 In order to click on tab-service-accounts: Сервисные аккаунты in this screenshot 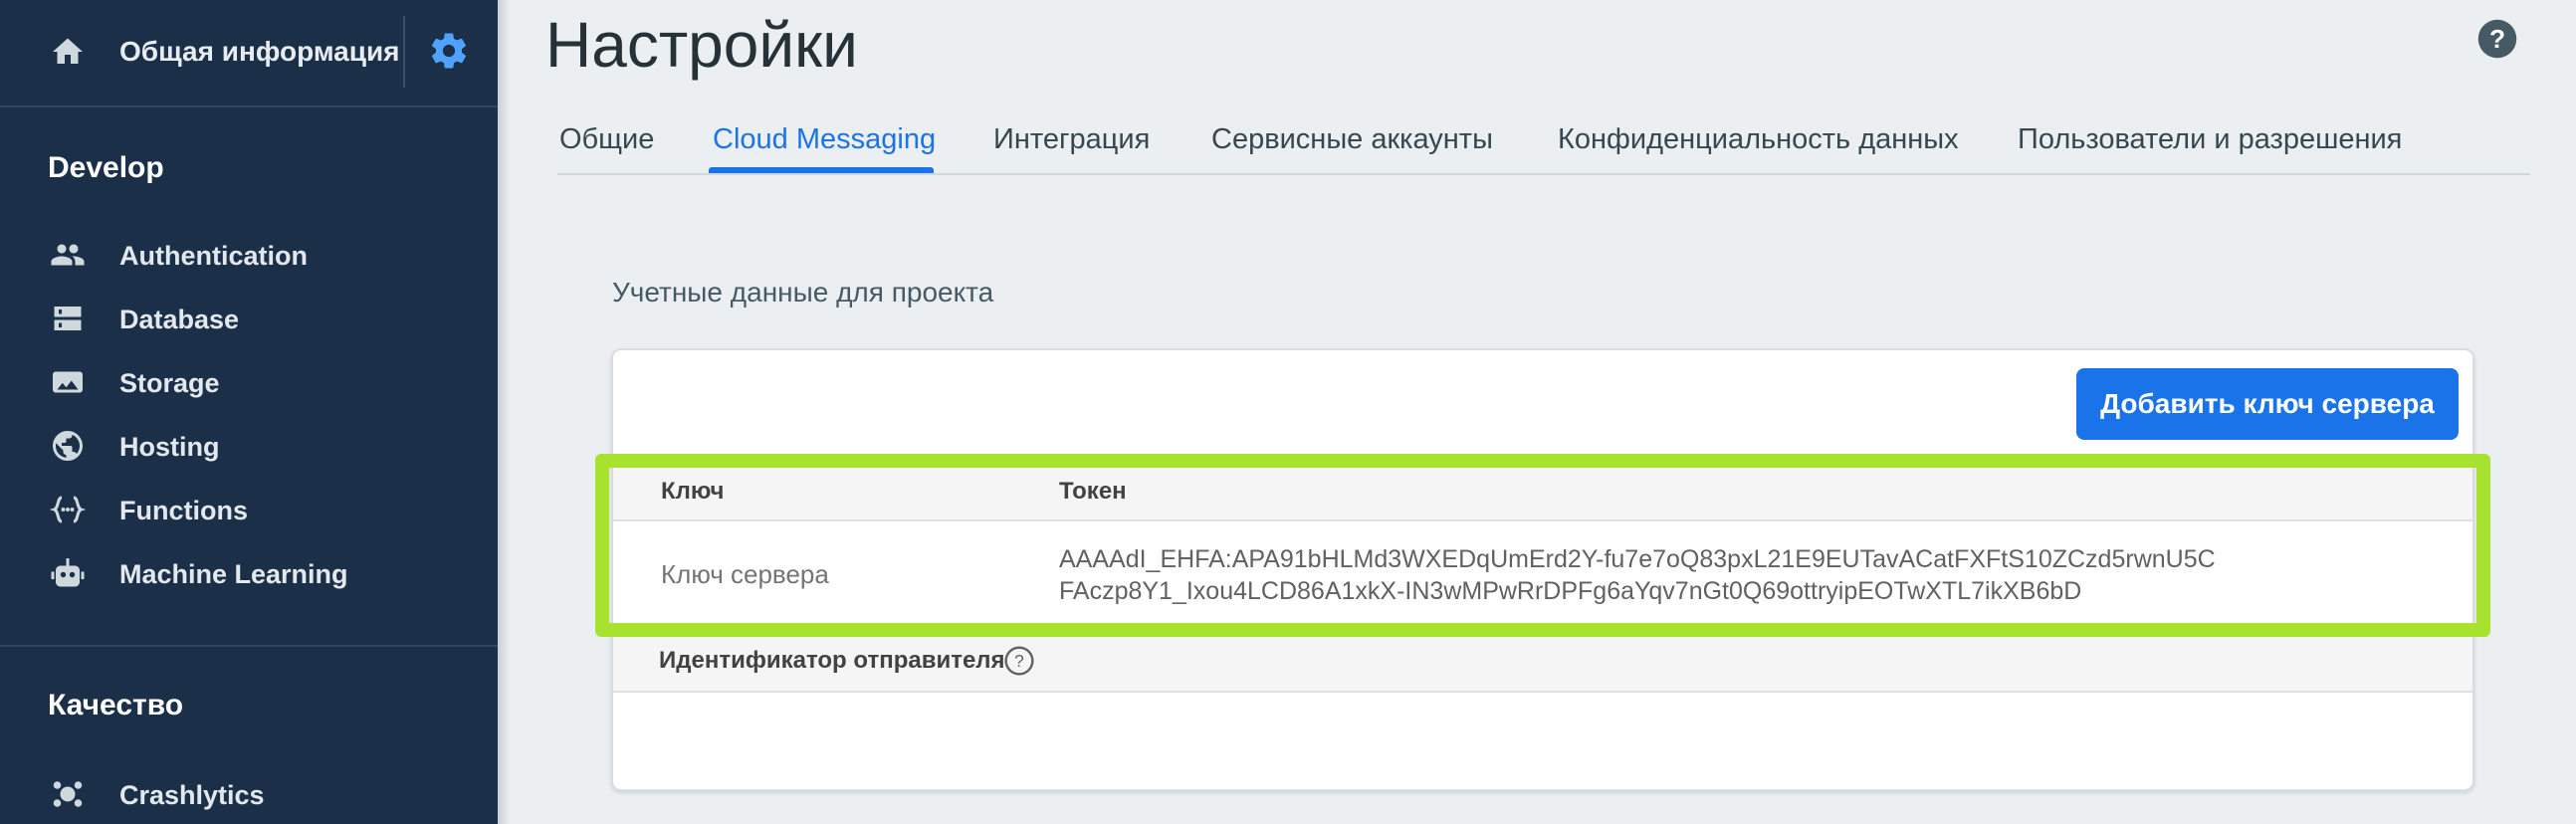, I will do `click(1352, 139)`.